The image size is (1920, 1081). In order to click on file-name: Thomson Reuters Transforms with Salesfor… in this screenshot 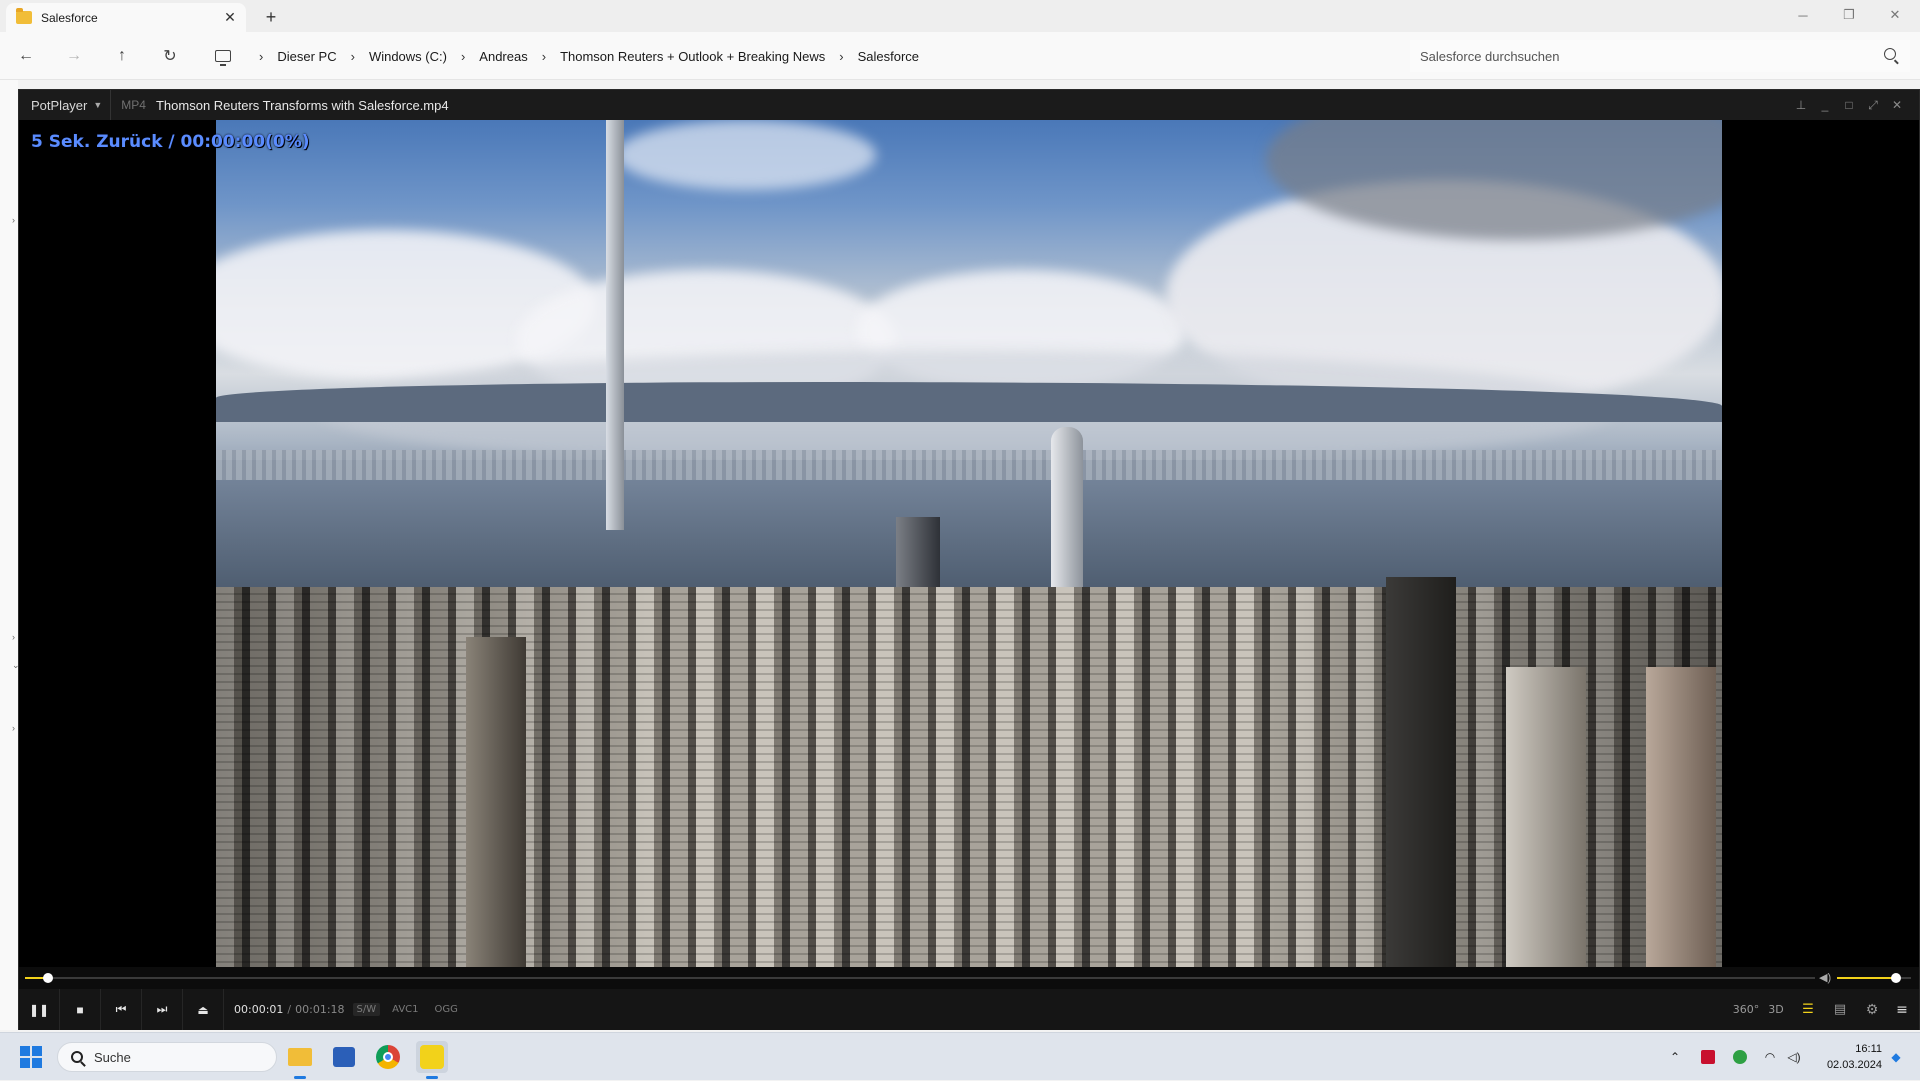, I will do `click(302, 105)`.